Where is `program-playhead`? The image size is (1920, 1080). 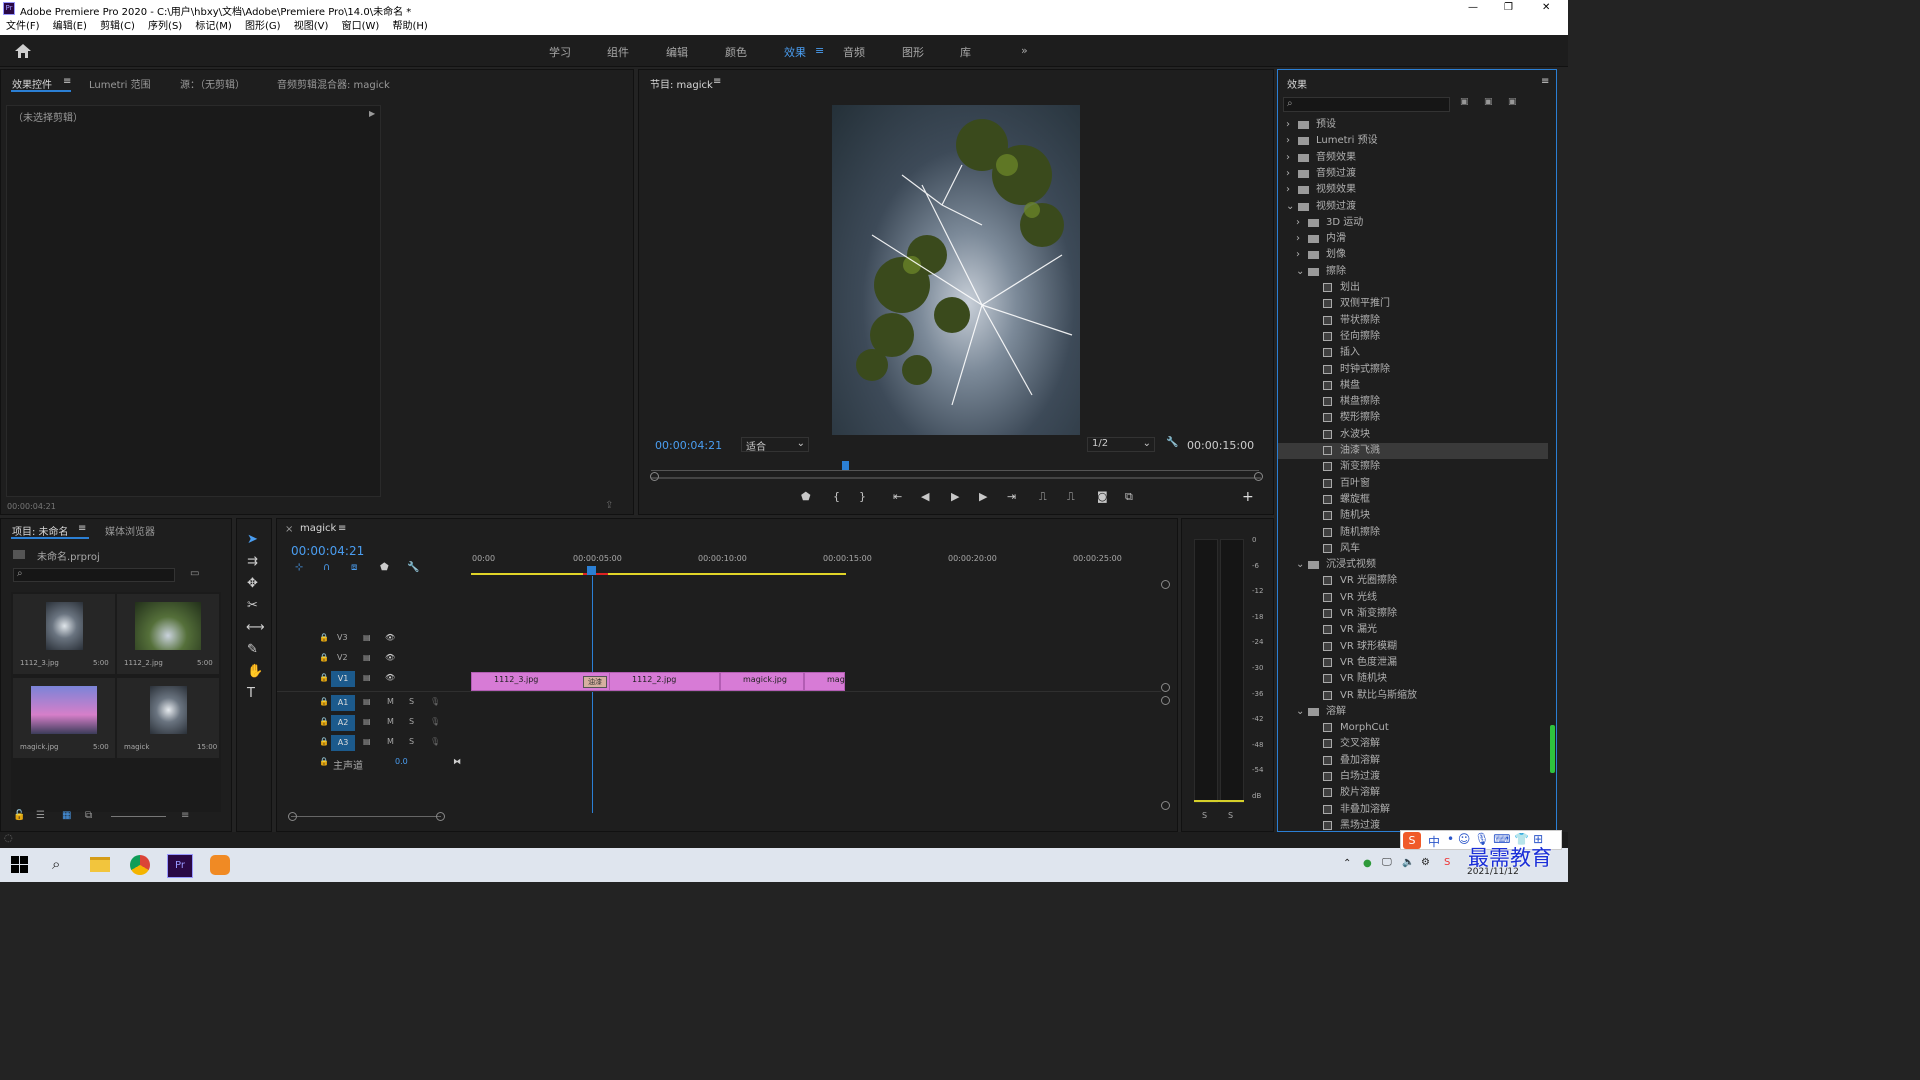 program-playhead is located at coordinates (845, 465).